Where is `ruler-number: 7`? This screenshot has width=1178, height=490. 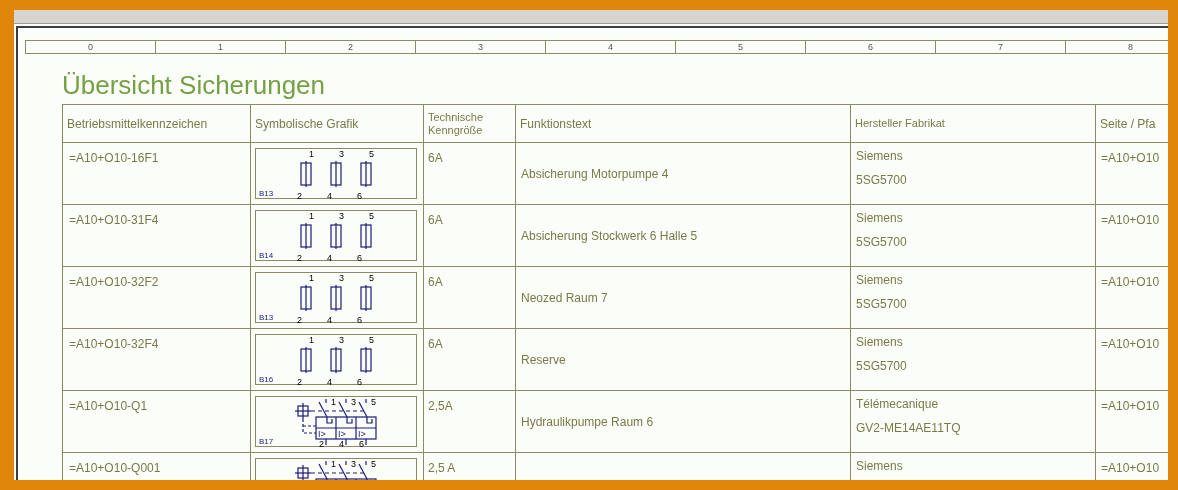
ruler-number: 7 is located at coordinates (1001, 47).